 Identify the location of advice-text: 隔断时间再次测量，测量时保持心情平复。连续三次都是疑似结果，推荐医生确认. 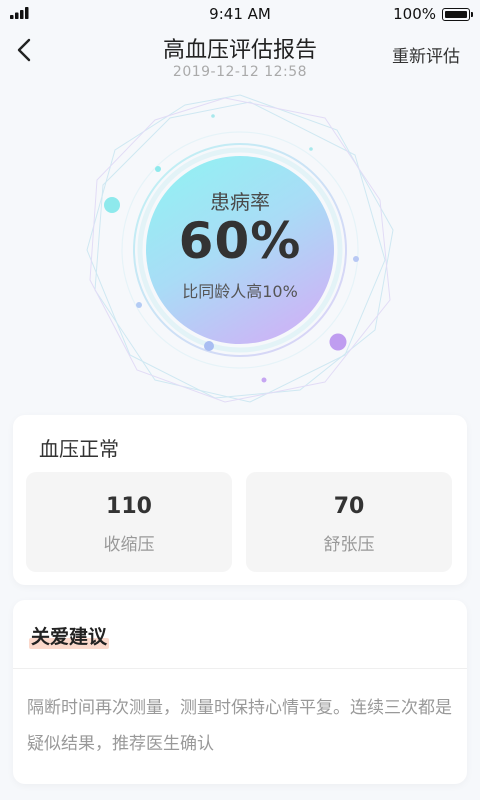
(239, 726).